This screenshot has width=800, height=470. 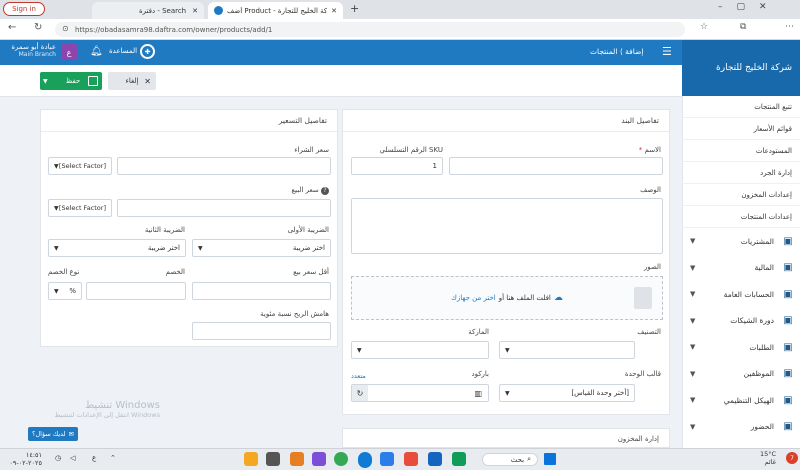 What do you see at coordinates (354, 8) in the screenshot?
I see `new-tab-button: +` at bounding box center [354, 8].